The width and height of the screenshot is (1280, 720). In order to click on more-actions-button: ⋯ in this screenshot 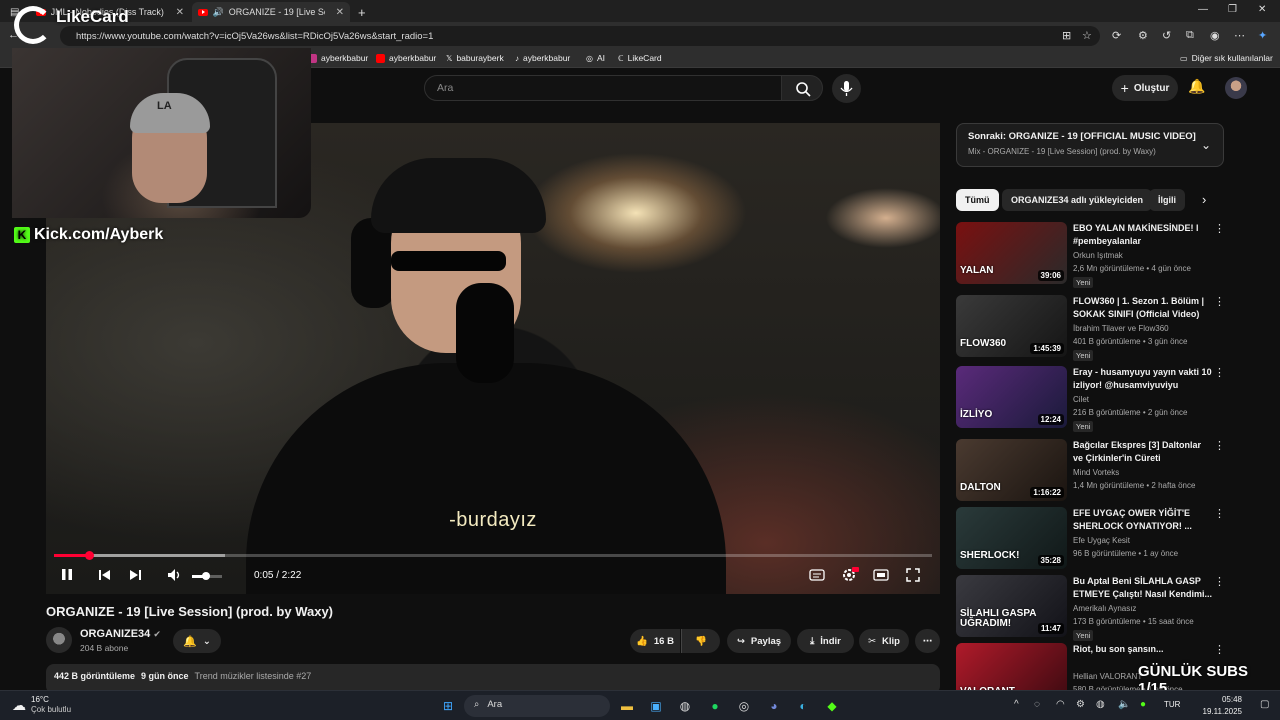, I will do `click(927, 641)`.